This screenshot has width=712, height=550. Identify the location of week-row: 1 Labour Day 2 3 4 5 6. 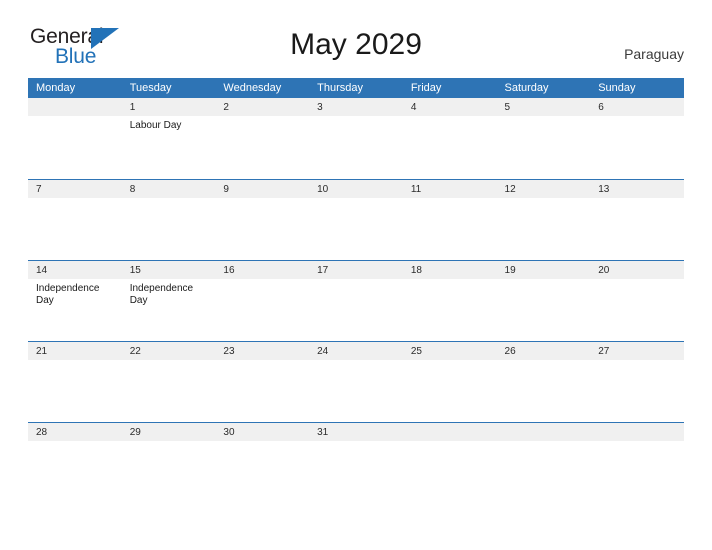
(356, 138).